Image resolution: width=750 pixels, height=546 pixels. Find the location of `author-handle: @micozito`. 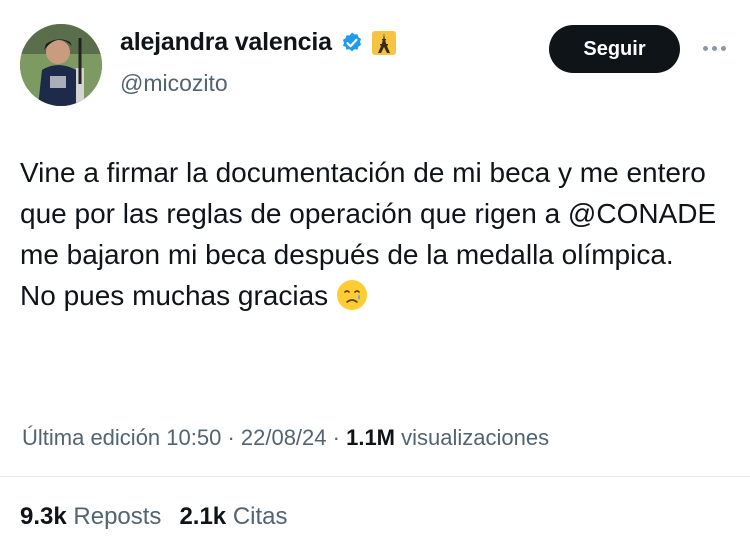

author-handle: @micozito is located at coordinates (174, 83).